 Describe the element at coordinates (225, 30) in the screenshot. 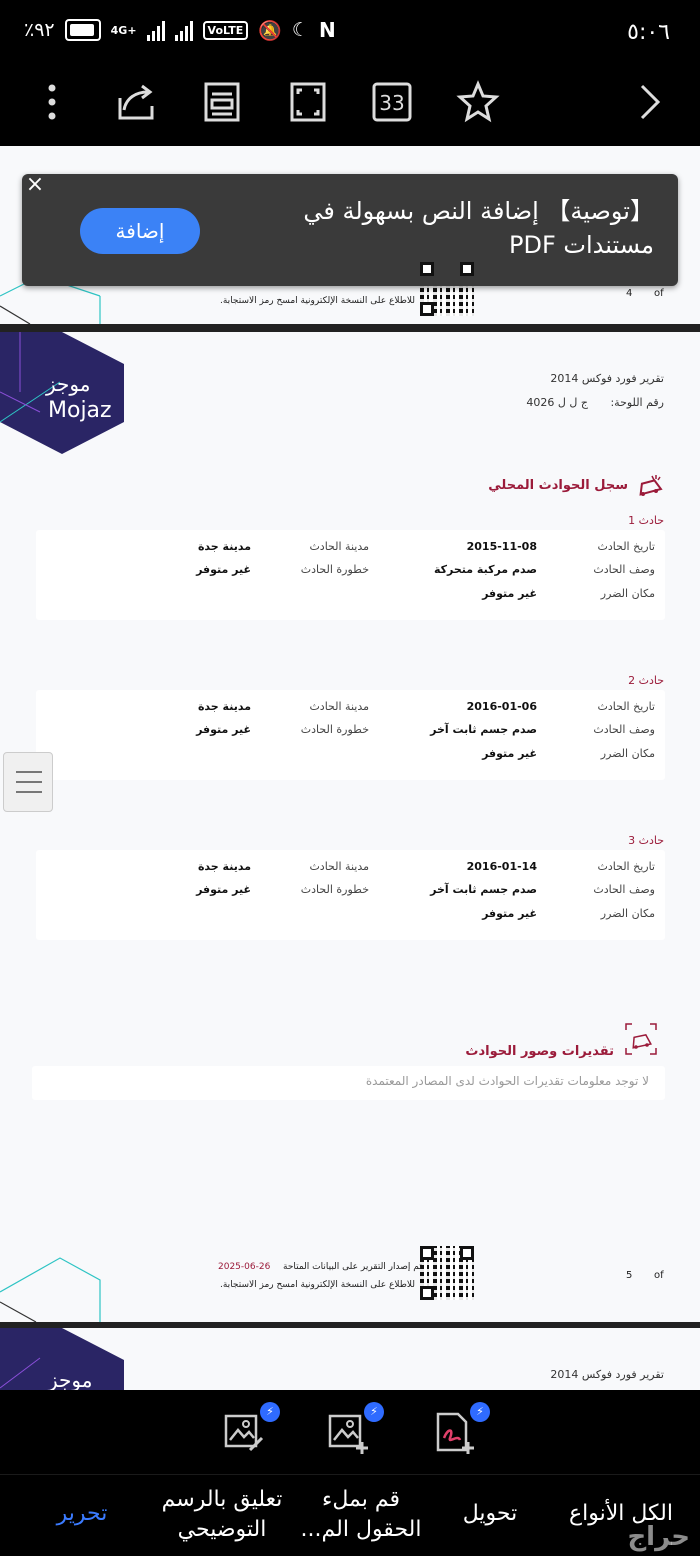

I see `volte-badge: VoLTE` at that location.